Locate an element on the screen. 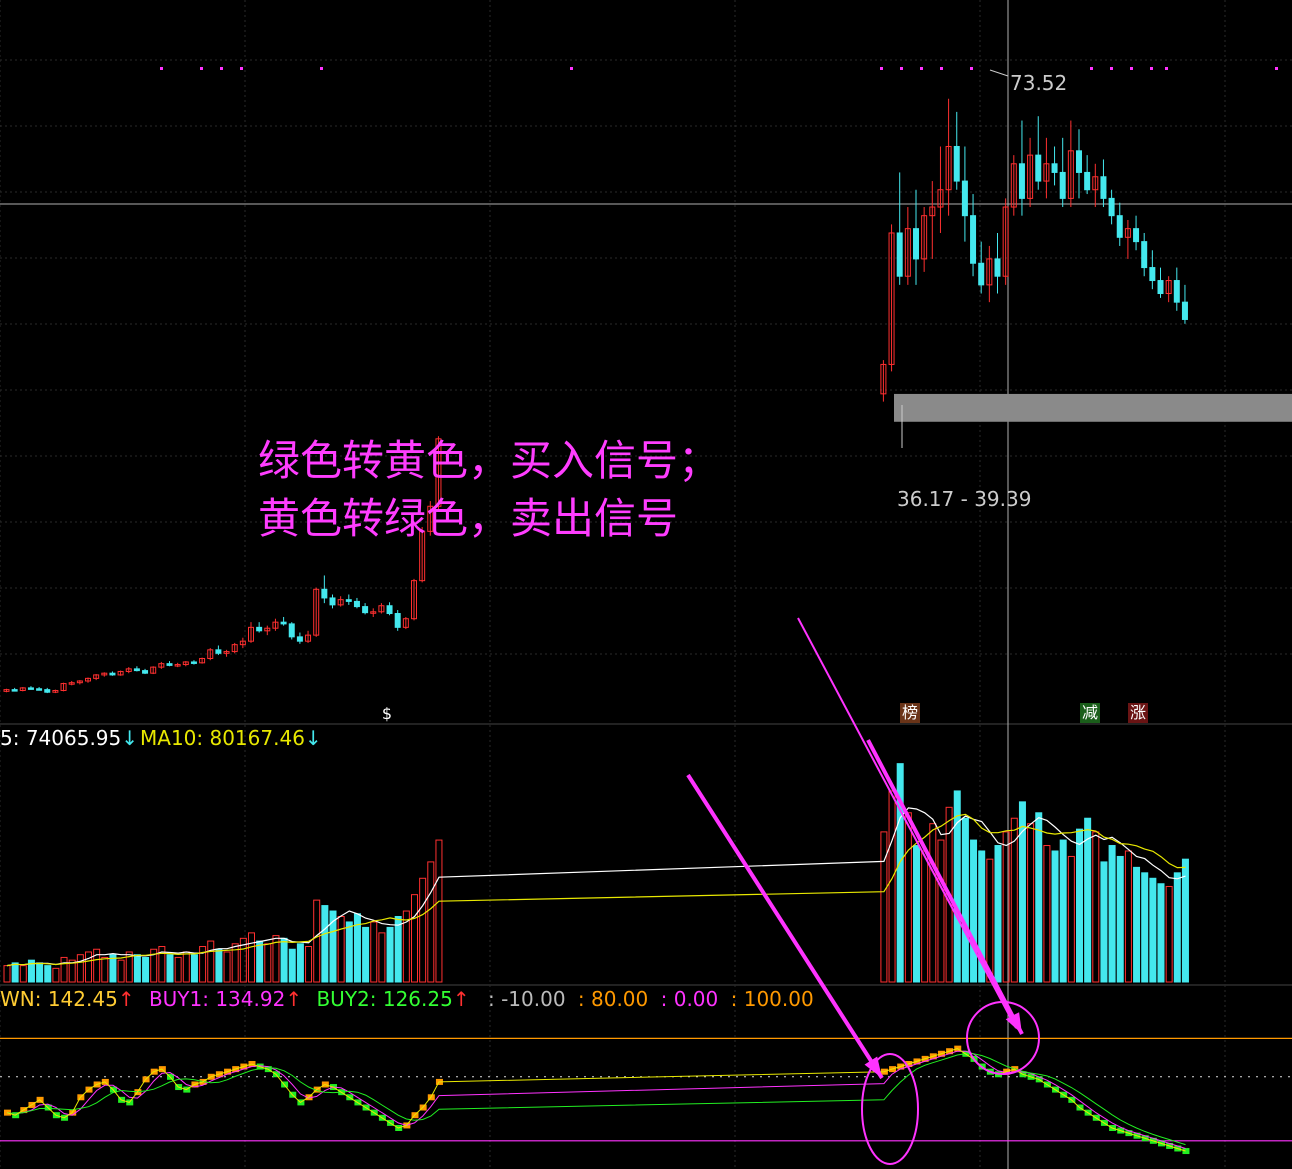 Image resolution: width=1292 pixels, height=1169 pixels. gap-range-label: 36.17 - 39.39 is located at coordinates (964, 499).